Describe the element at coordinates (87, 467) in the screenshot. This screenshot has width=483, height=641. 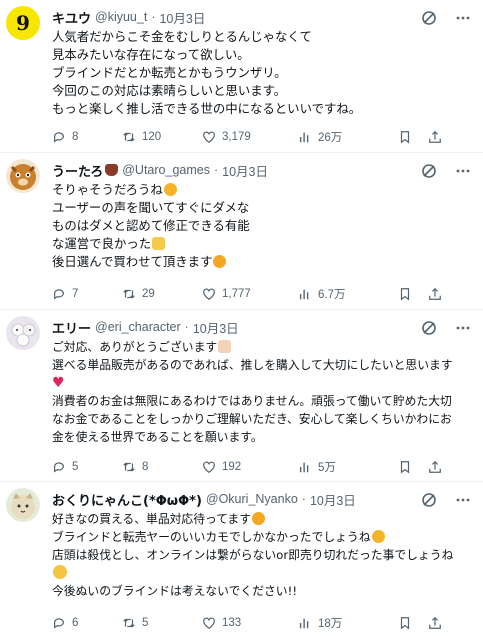
I see `reply-button: 5` at that location.